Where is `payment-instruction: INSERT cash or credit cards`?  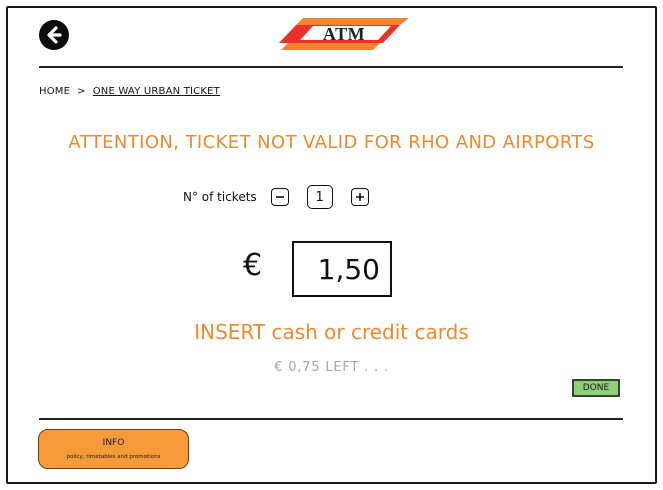 payment-instruction: INSERT cash or credit cards is located at coordinates (331, 332).